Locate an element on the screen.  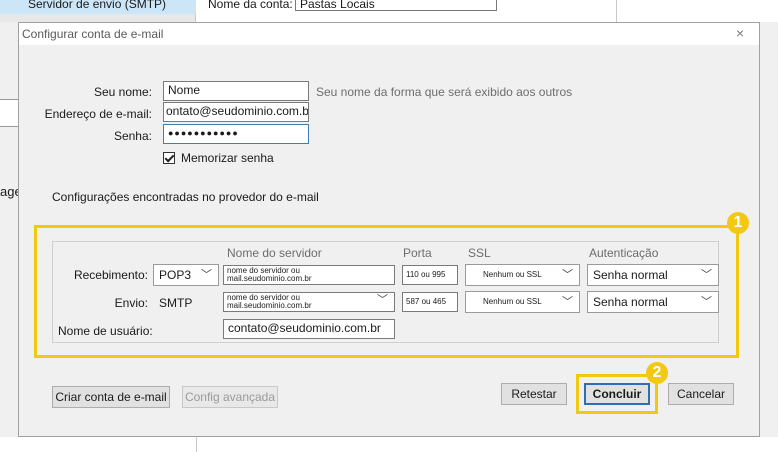
highlight-box-done is located at coordinates (617, 394).